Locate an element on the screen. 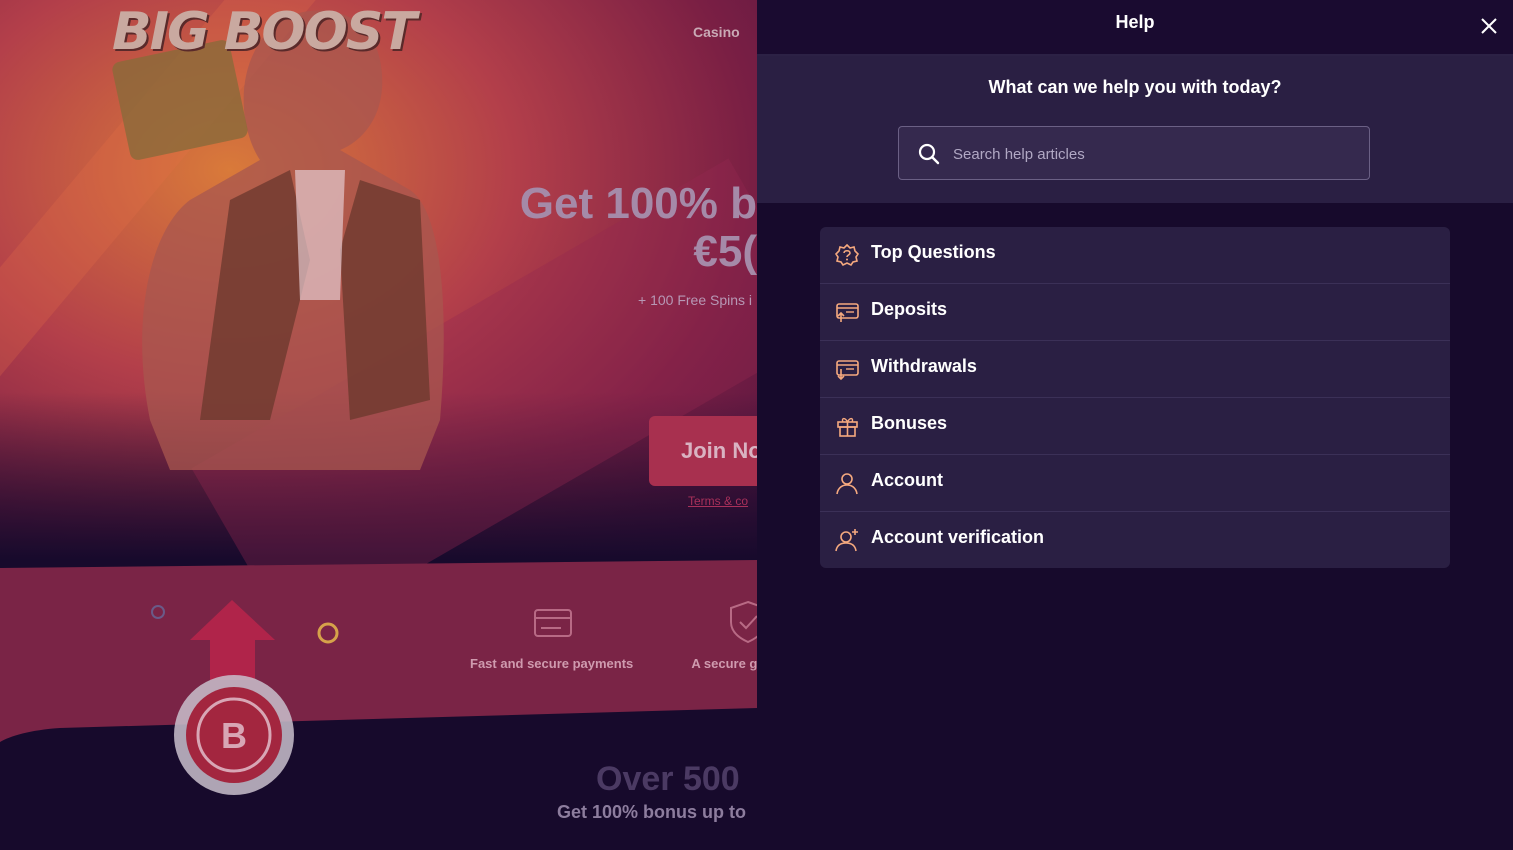  terms-link: Terms & co is located at coordinates (718, 501).